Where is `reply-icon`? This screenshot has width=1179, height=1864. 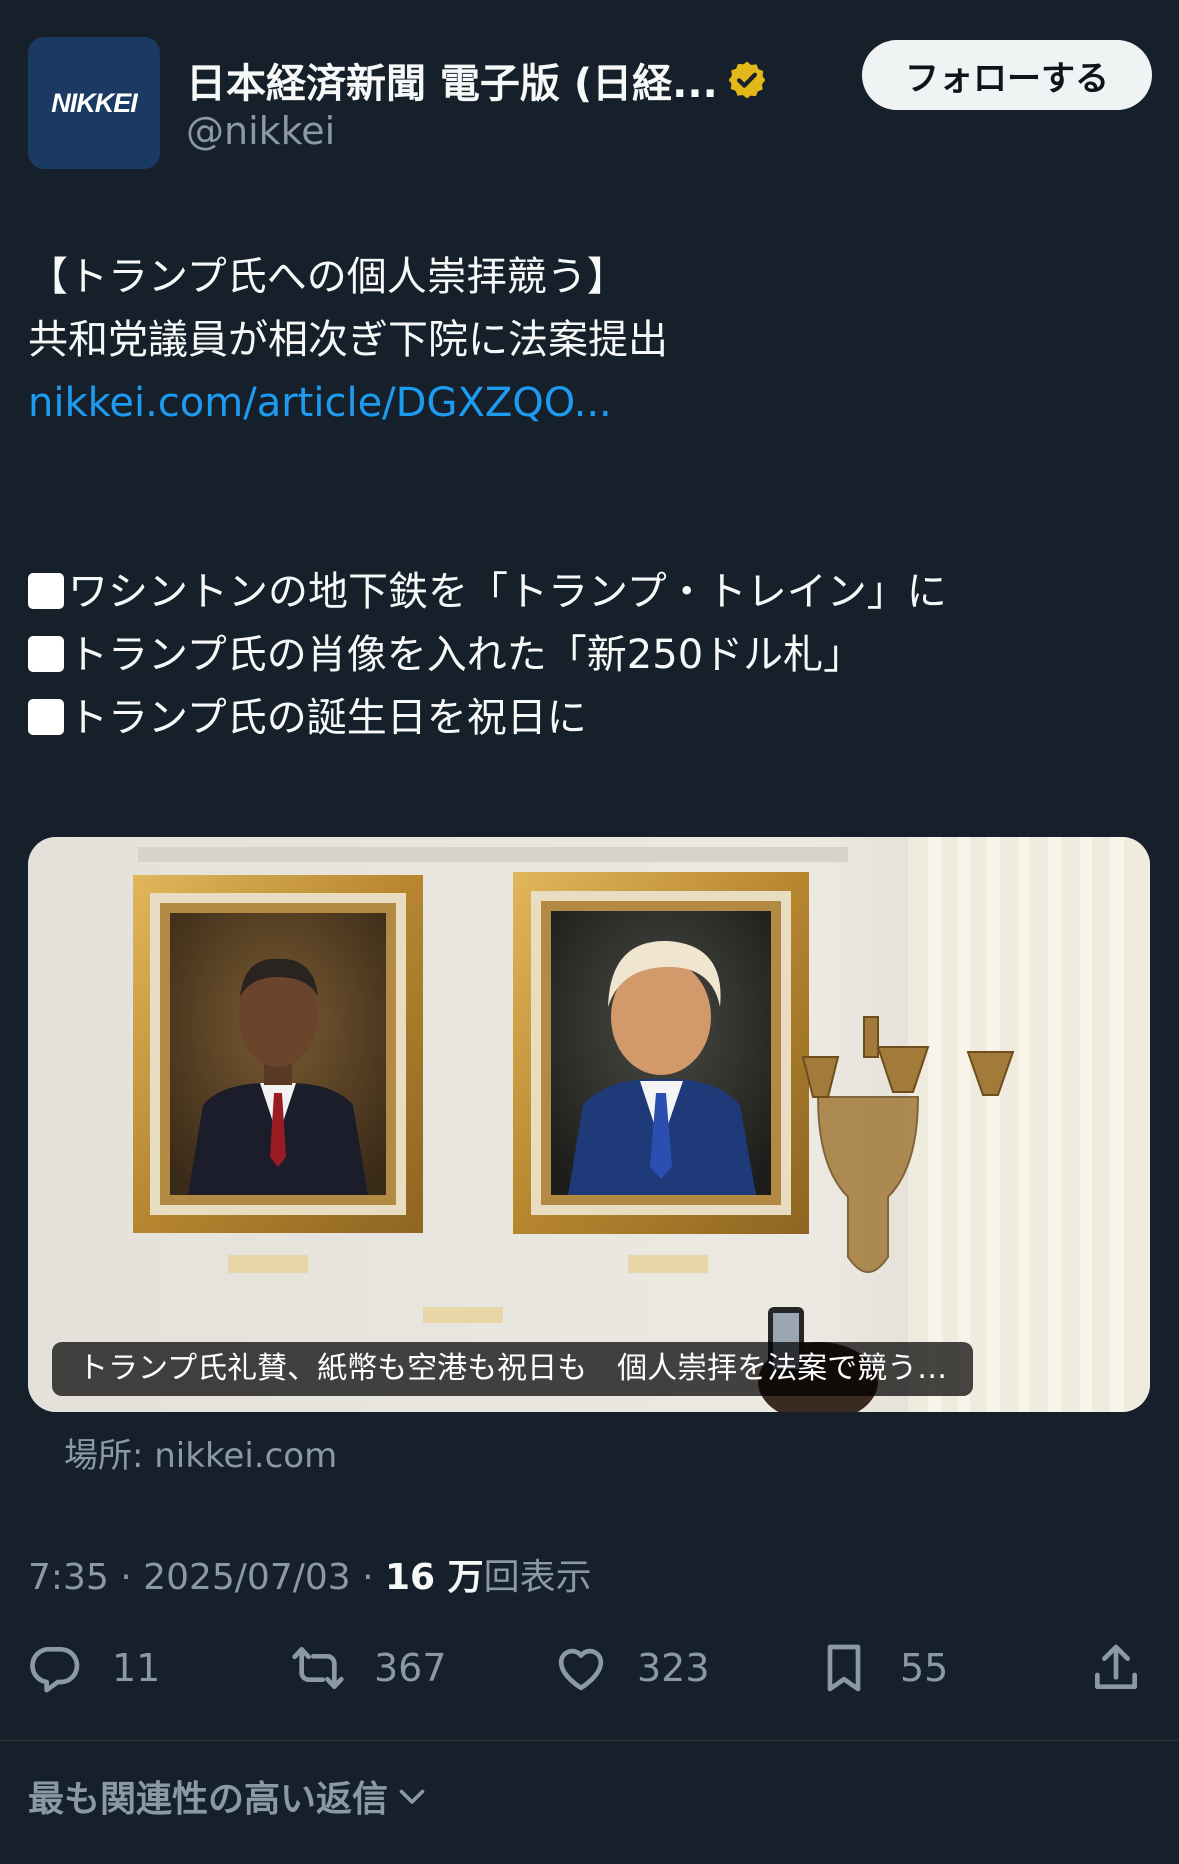
reply-icon is located at coordinates (55, 1669).